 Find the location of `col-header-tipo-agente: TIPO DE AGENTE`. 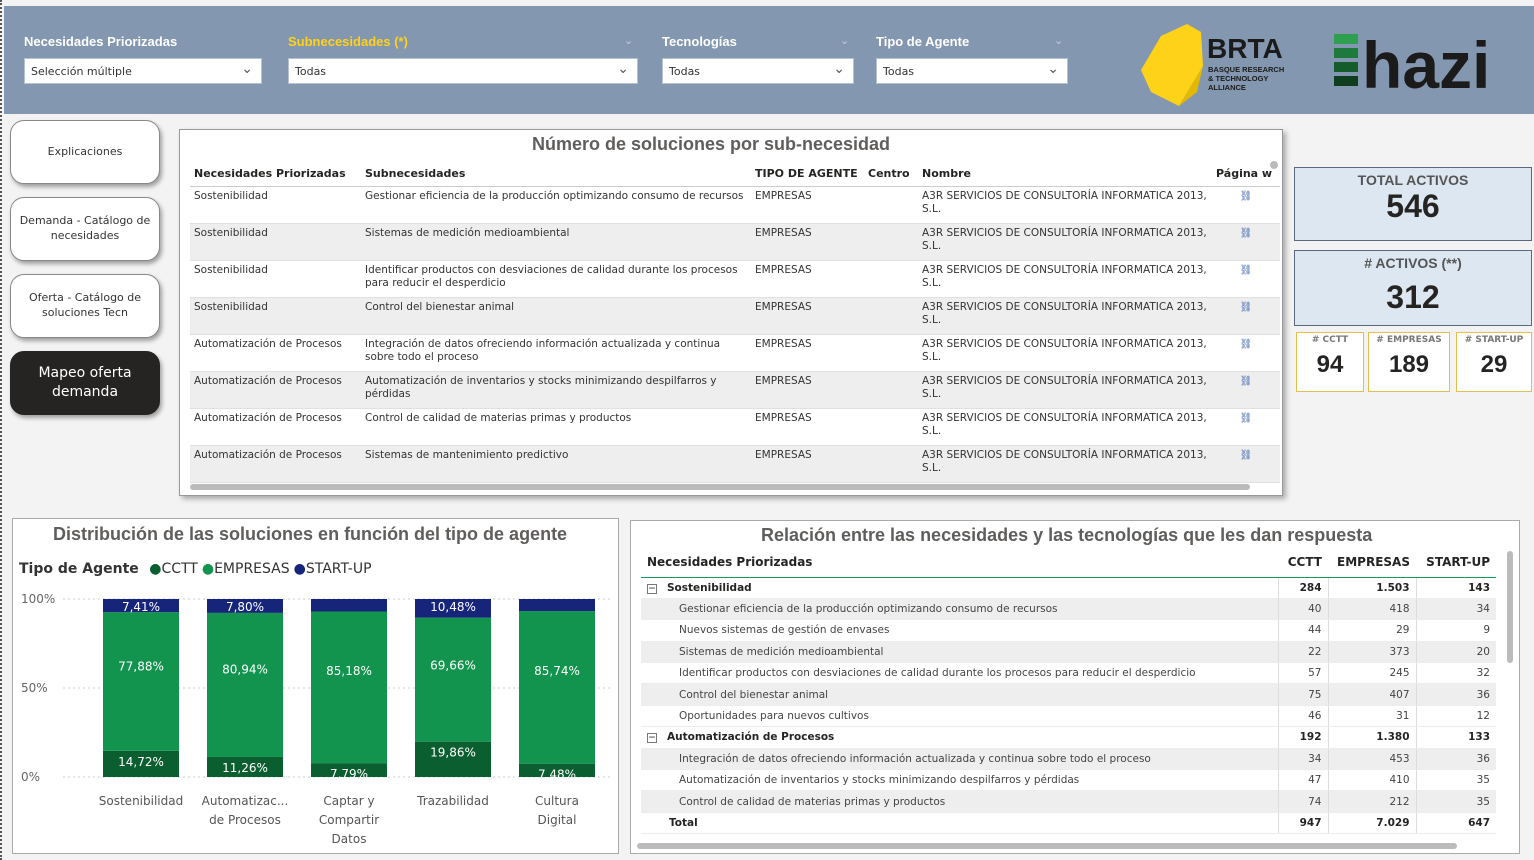

col-header-tipo-agente: TIPO DE AGENTE is located at coordinates (807, 174).